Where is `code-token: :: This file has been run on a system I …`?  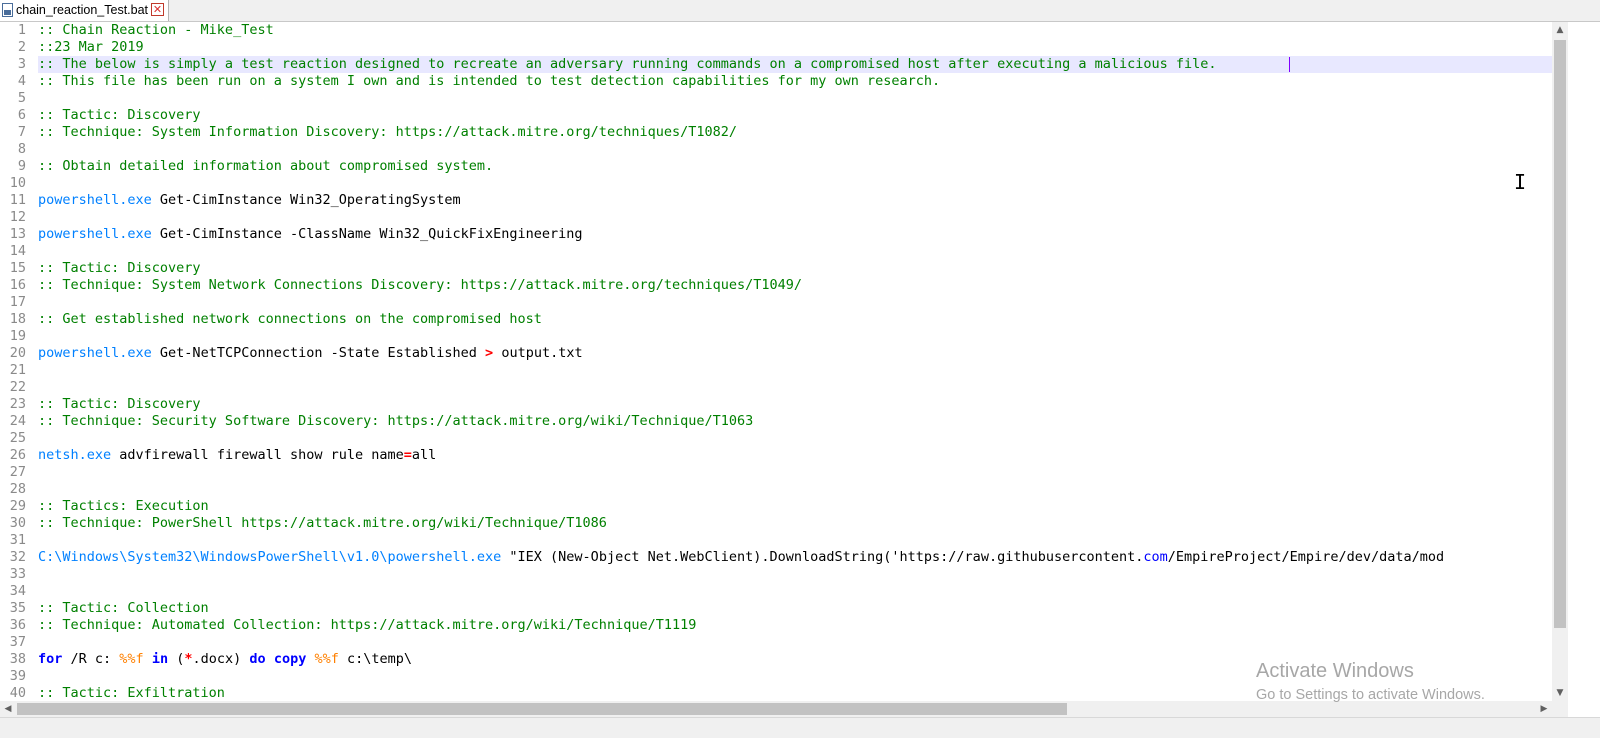 code-token: :: This file has been run on a system I … is located at coordinates (489, 81).